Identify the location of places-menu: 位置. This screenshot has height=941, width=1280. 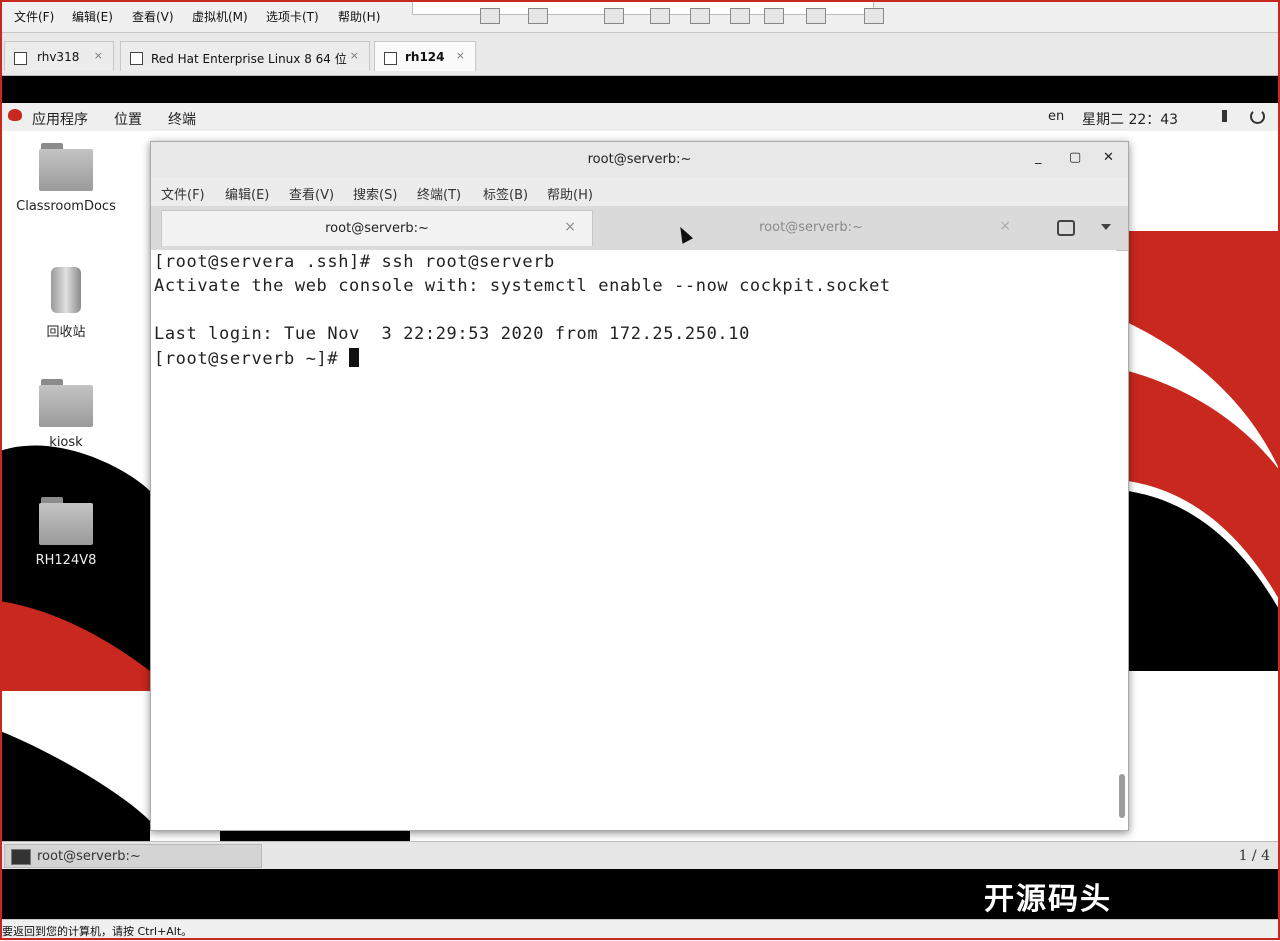
(128, 119).